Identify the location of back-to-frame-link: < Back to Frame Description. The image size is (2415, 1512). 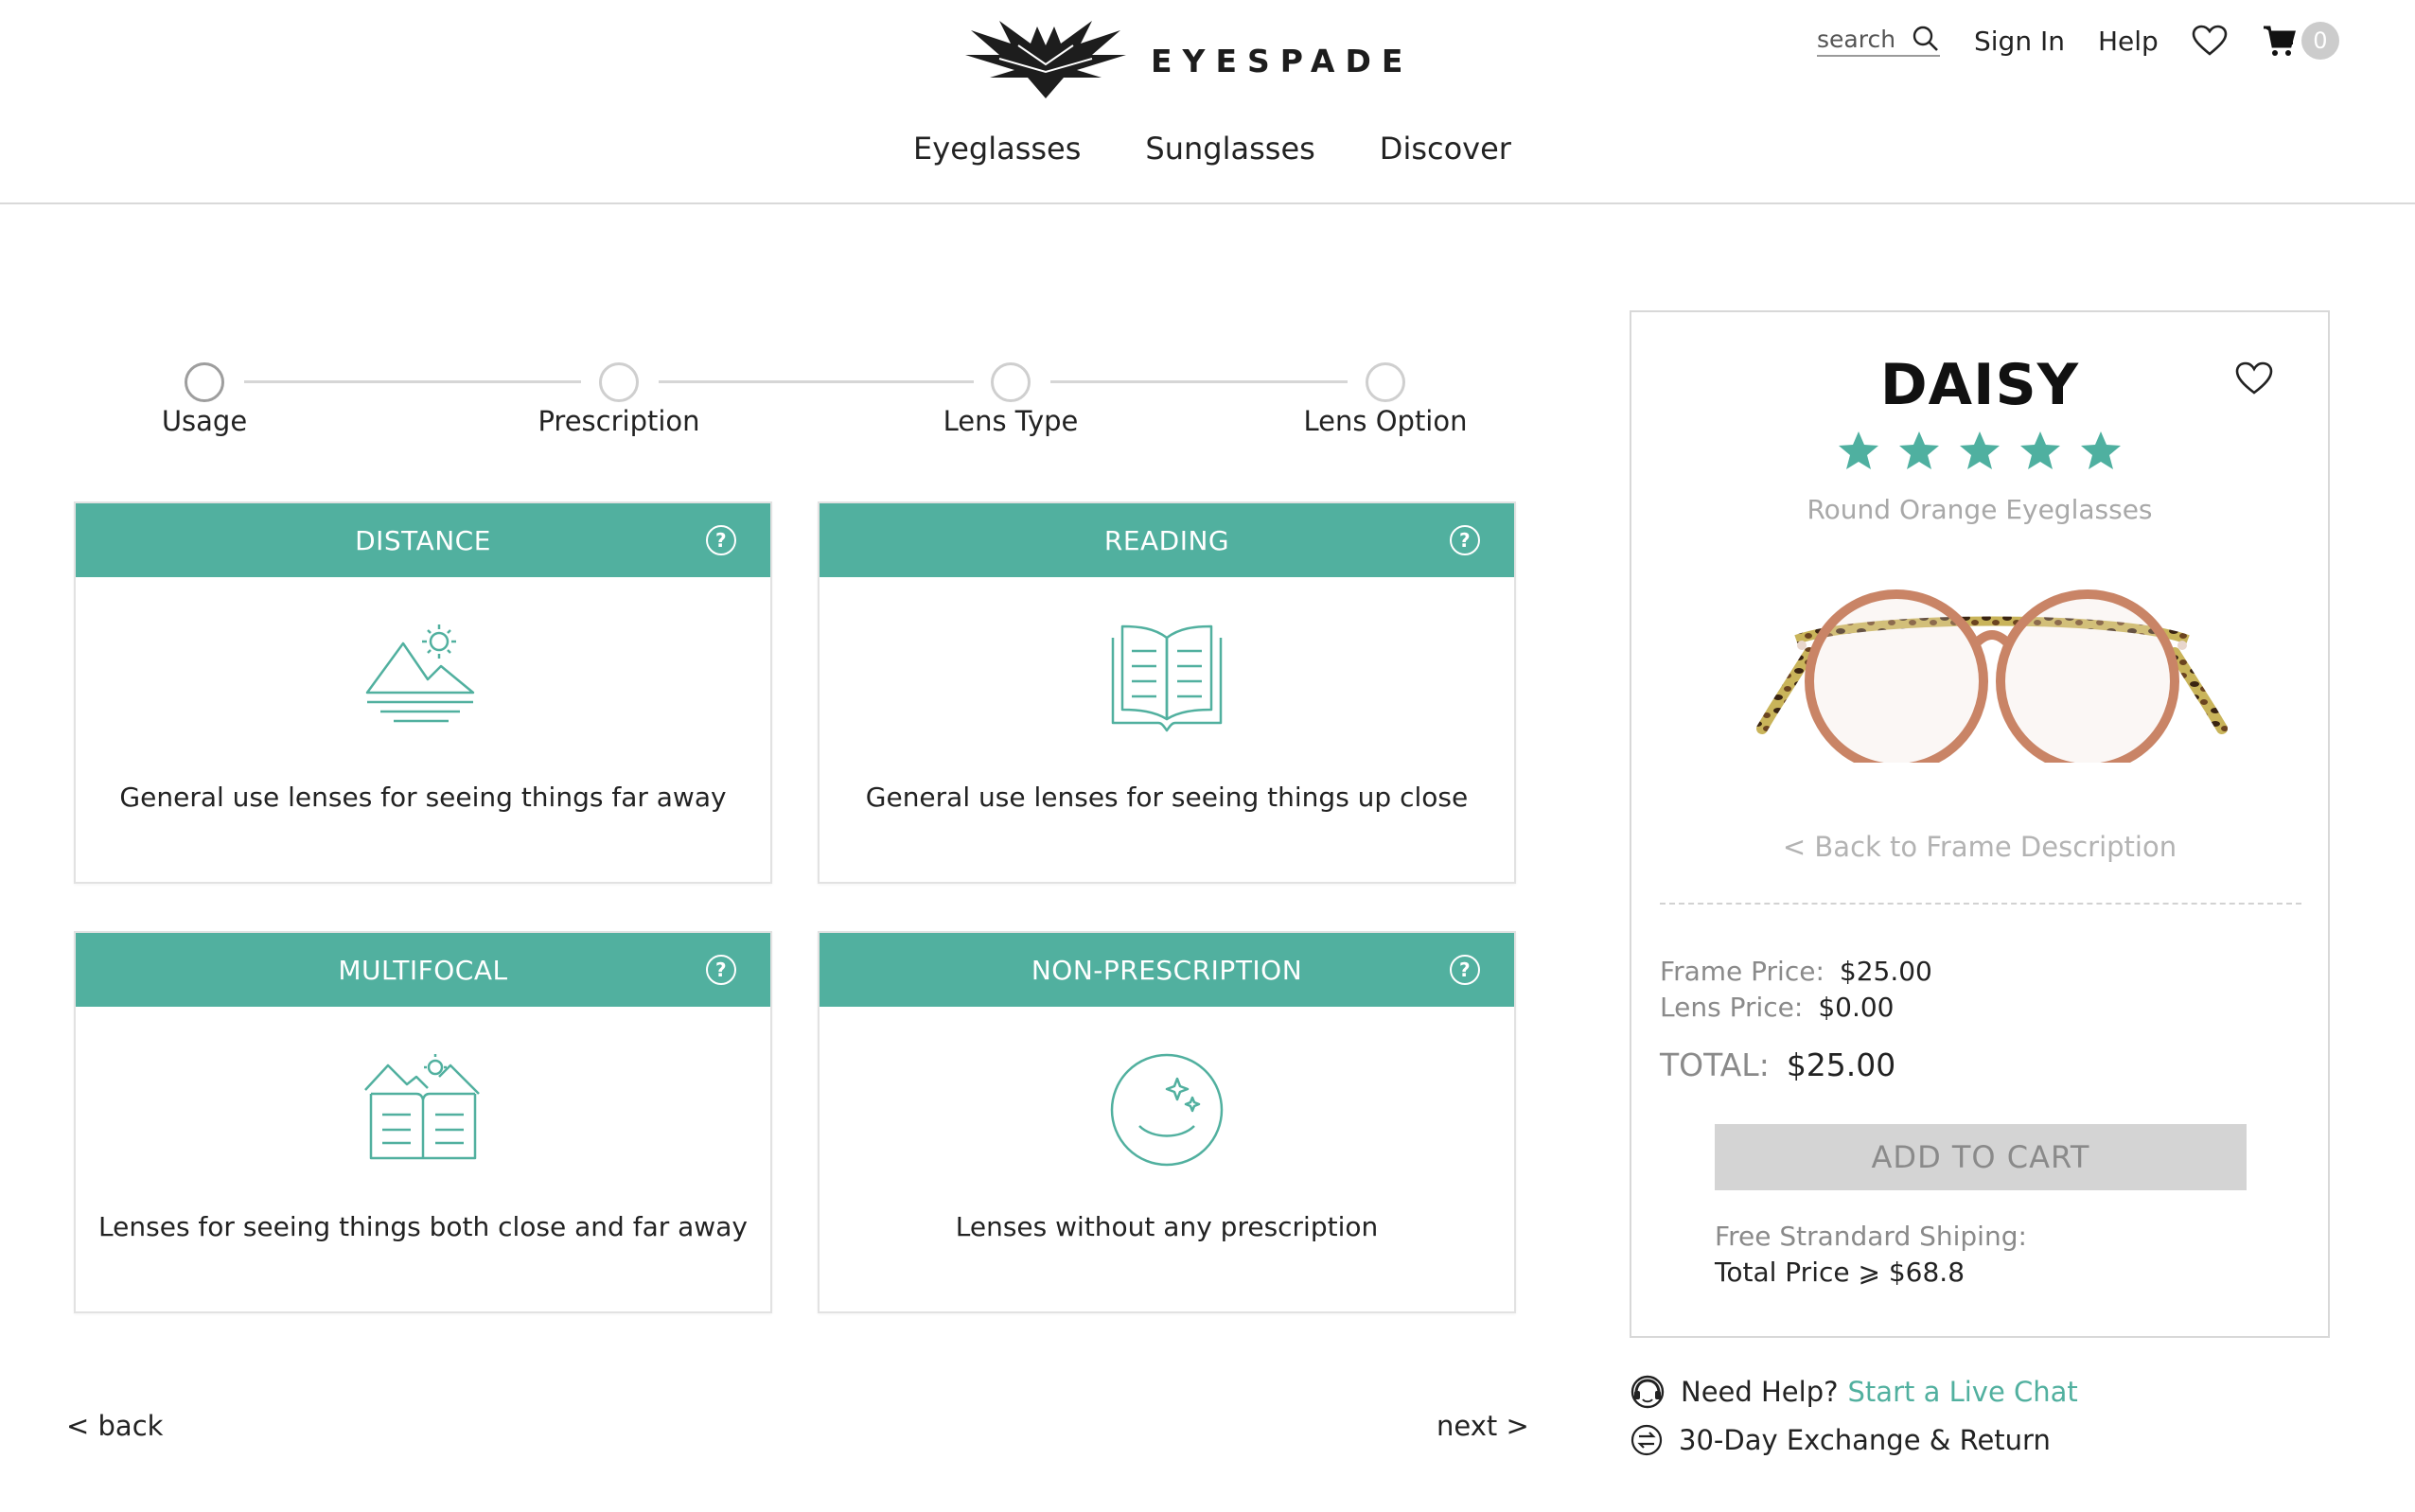
(1979, 847).